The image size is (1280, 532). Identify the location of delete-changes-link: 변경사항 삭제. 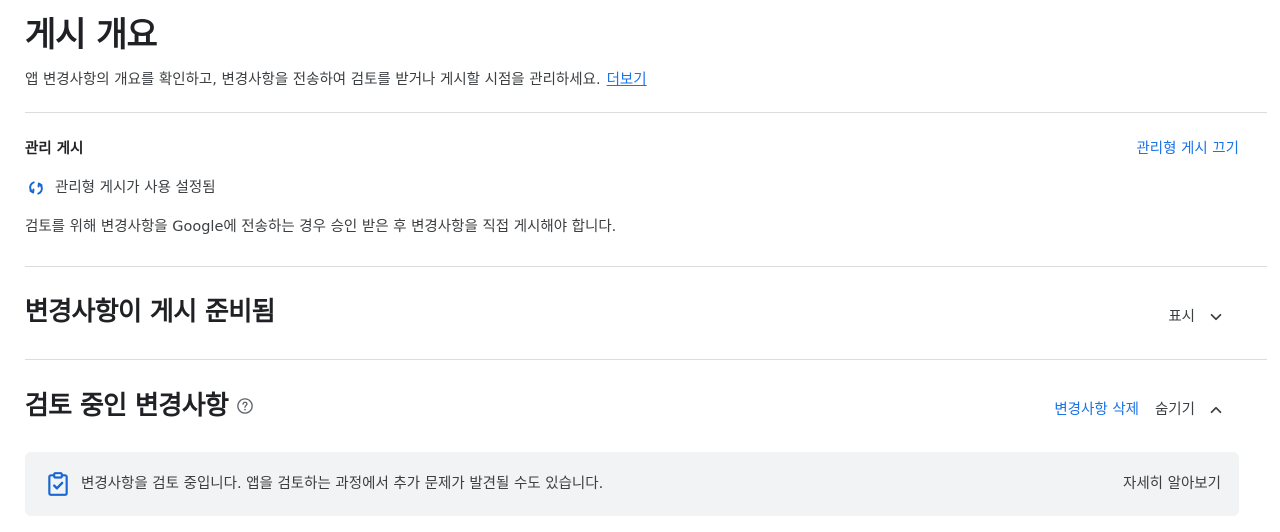
(1096, 410).